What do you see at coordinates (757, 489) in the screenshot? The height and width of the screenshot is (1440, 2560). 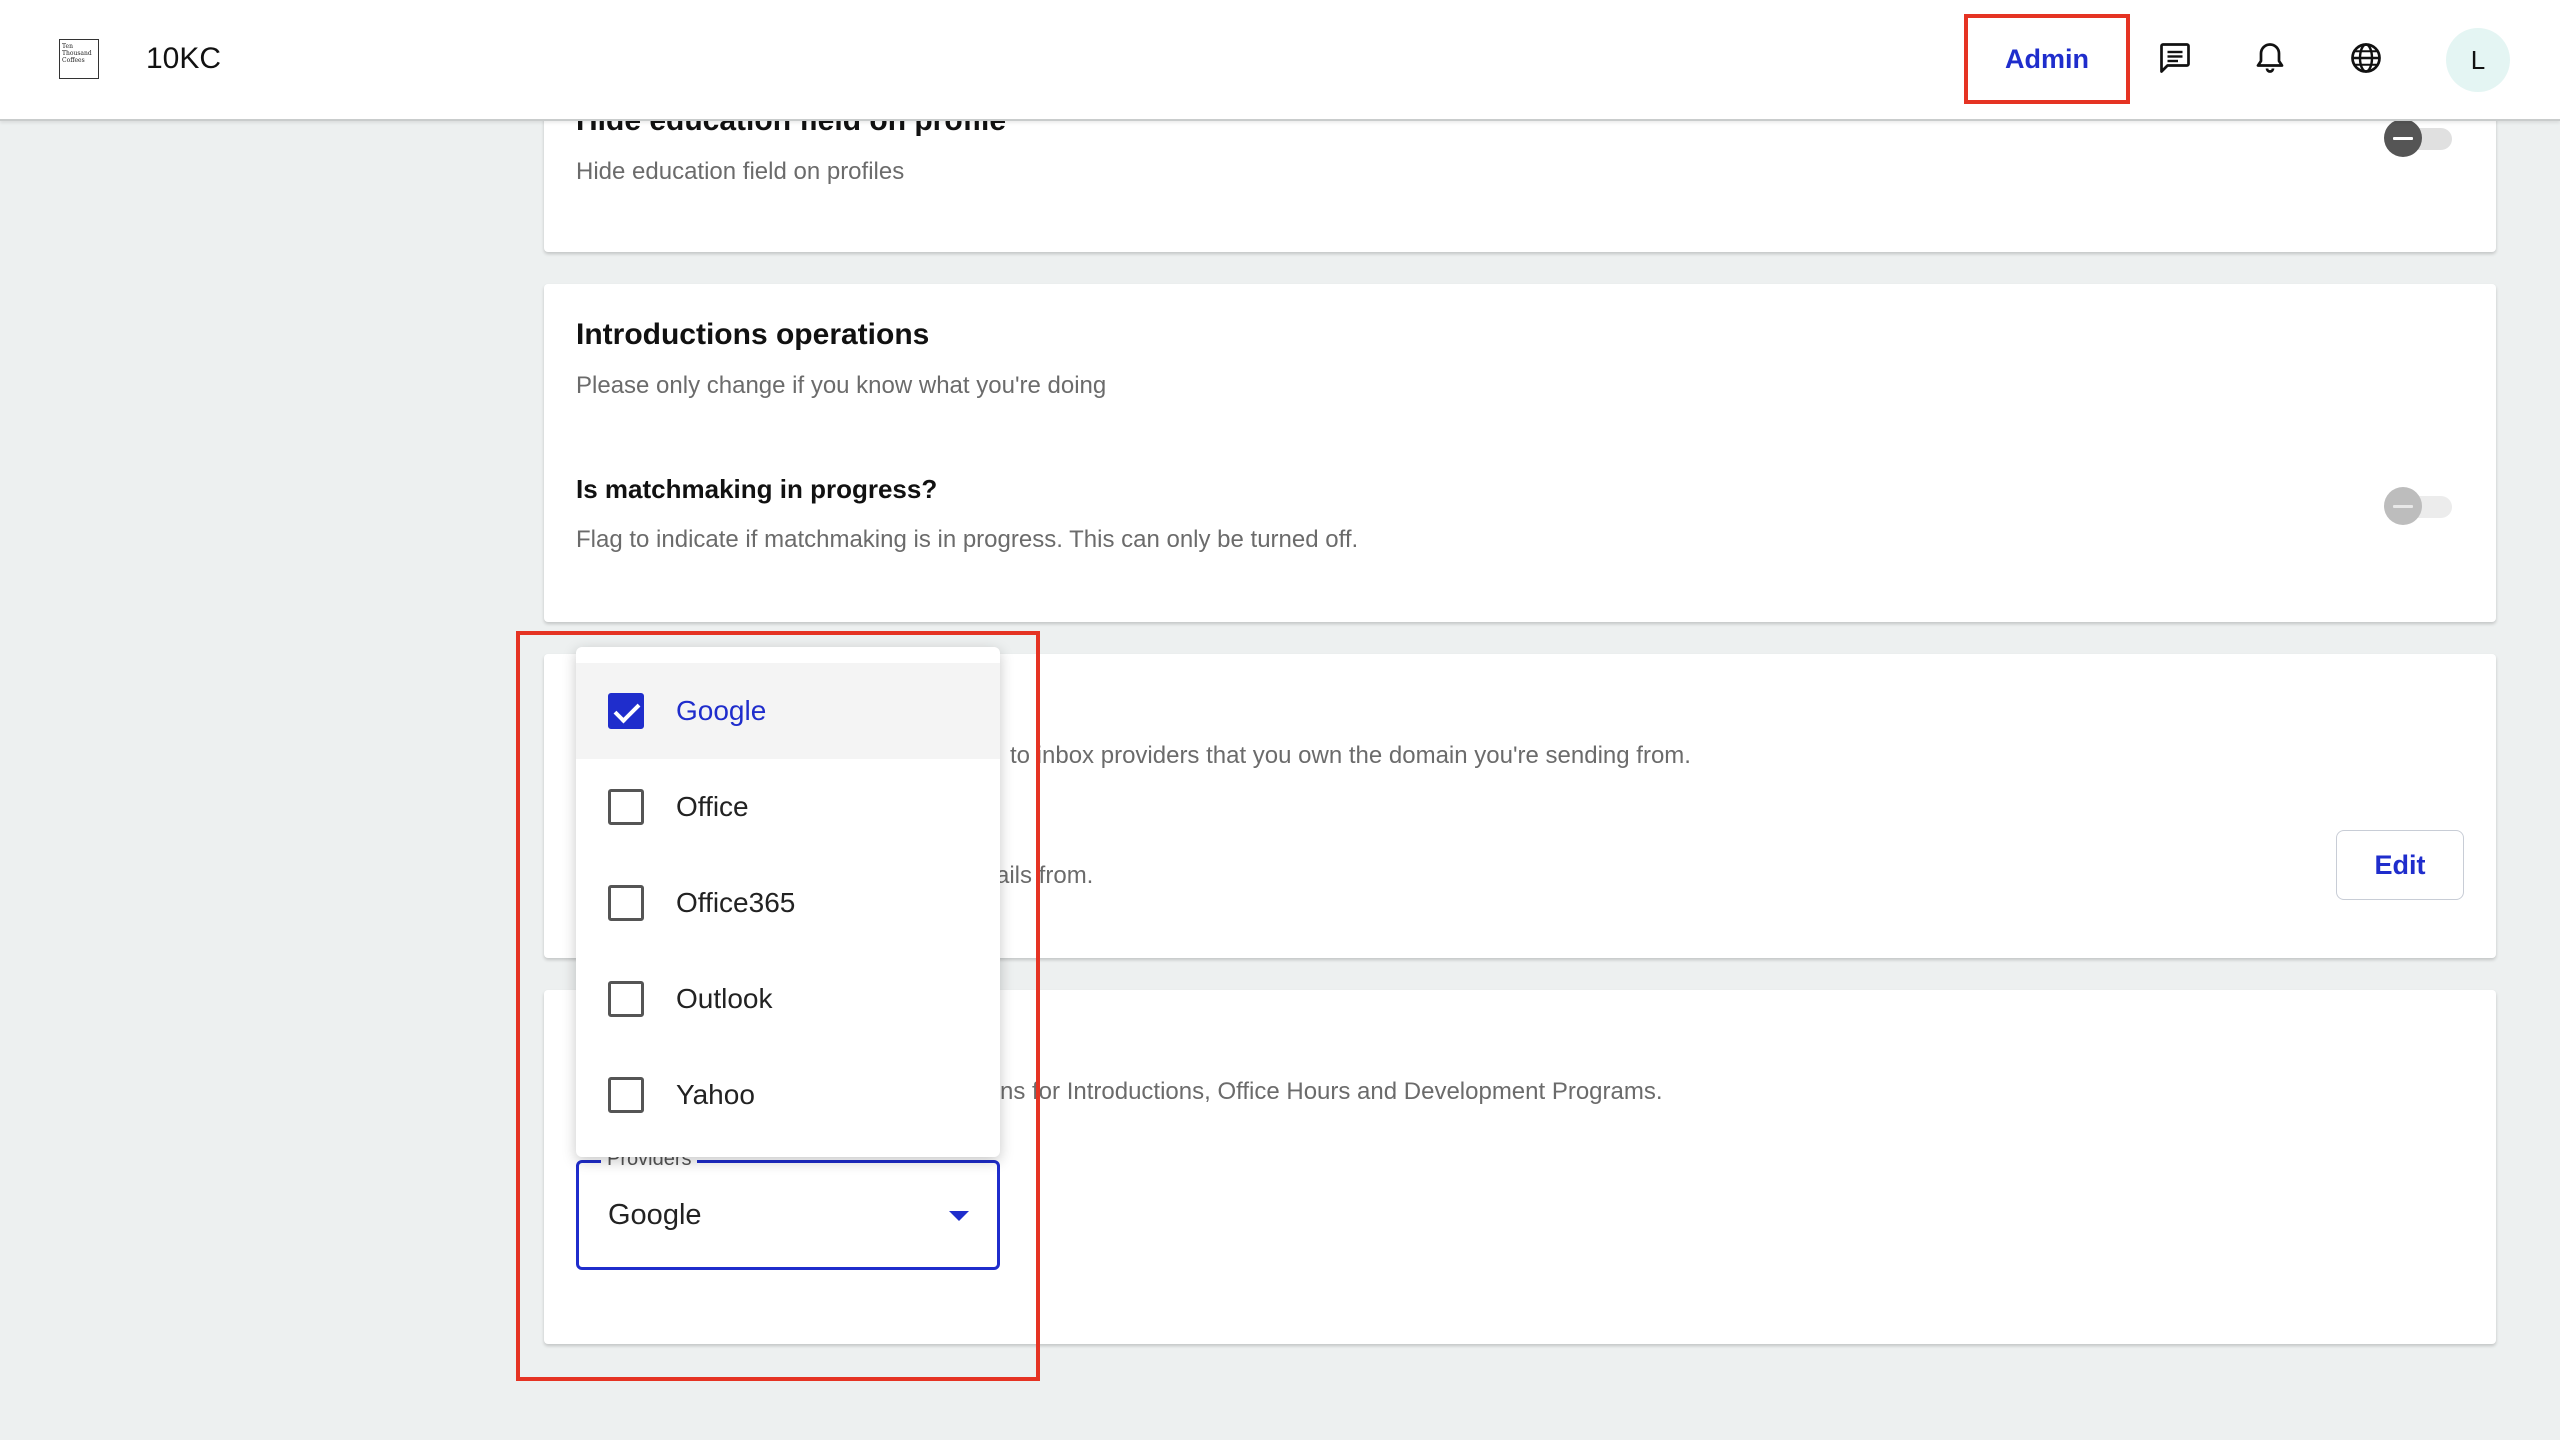 I see `matchmaking-label: Is matchmaking in progress?` at bounding box center [757, 489].